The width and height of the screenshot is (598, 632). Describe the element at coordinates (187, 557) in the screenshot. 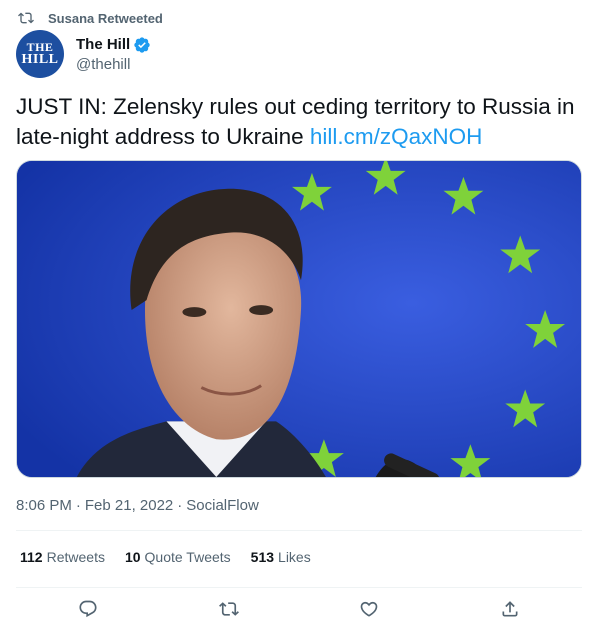

I see `quote-tweets-label: Quote Tweets` at that location.